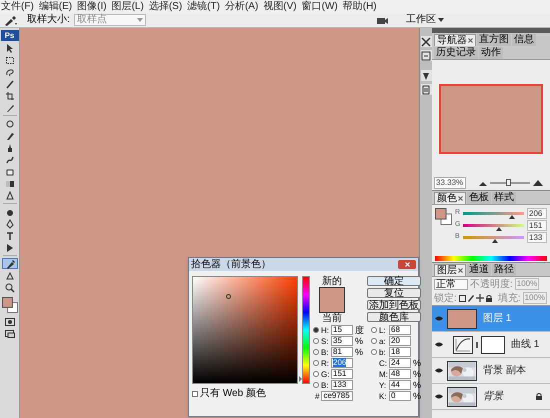 The height and width of the screenshot is (418, 550). Describe the element at coordinates (195, 393) in the screenshot. I see `checkbox` at that location.